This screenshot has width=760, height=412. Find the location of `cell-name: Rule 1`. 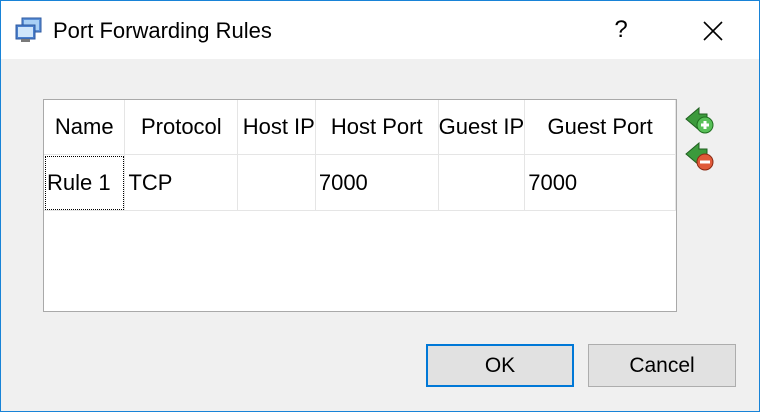

cell-name: Rule 1 is located at coordinates (85, 182).